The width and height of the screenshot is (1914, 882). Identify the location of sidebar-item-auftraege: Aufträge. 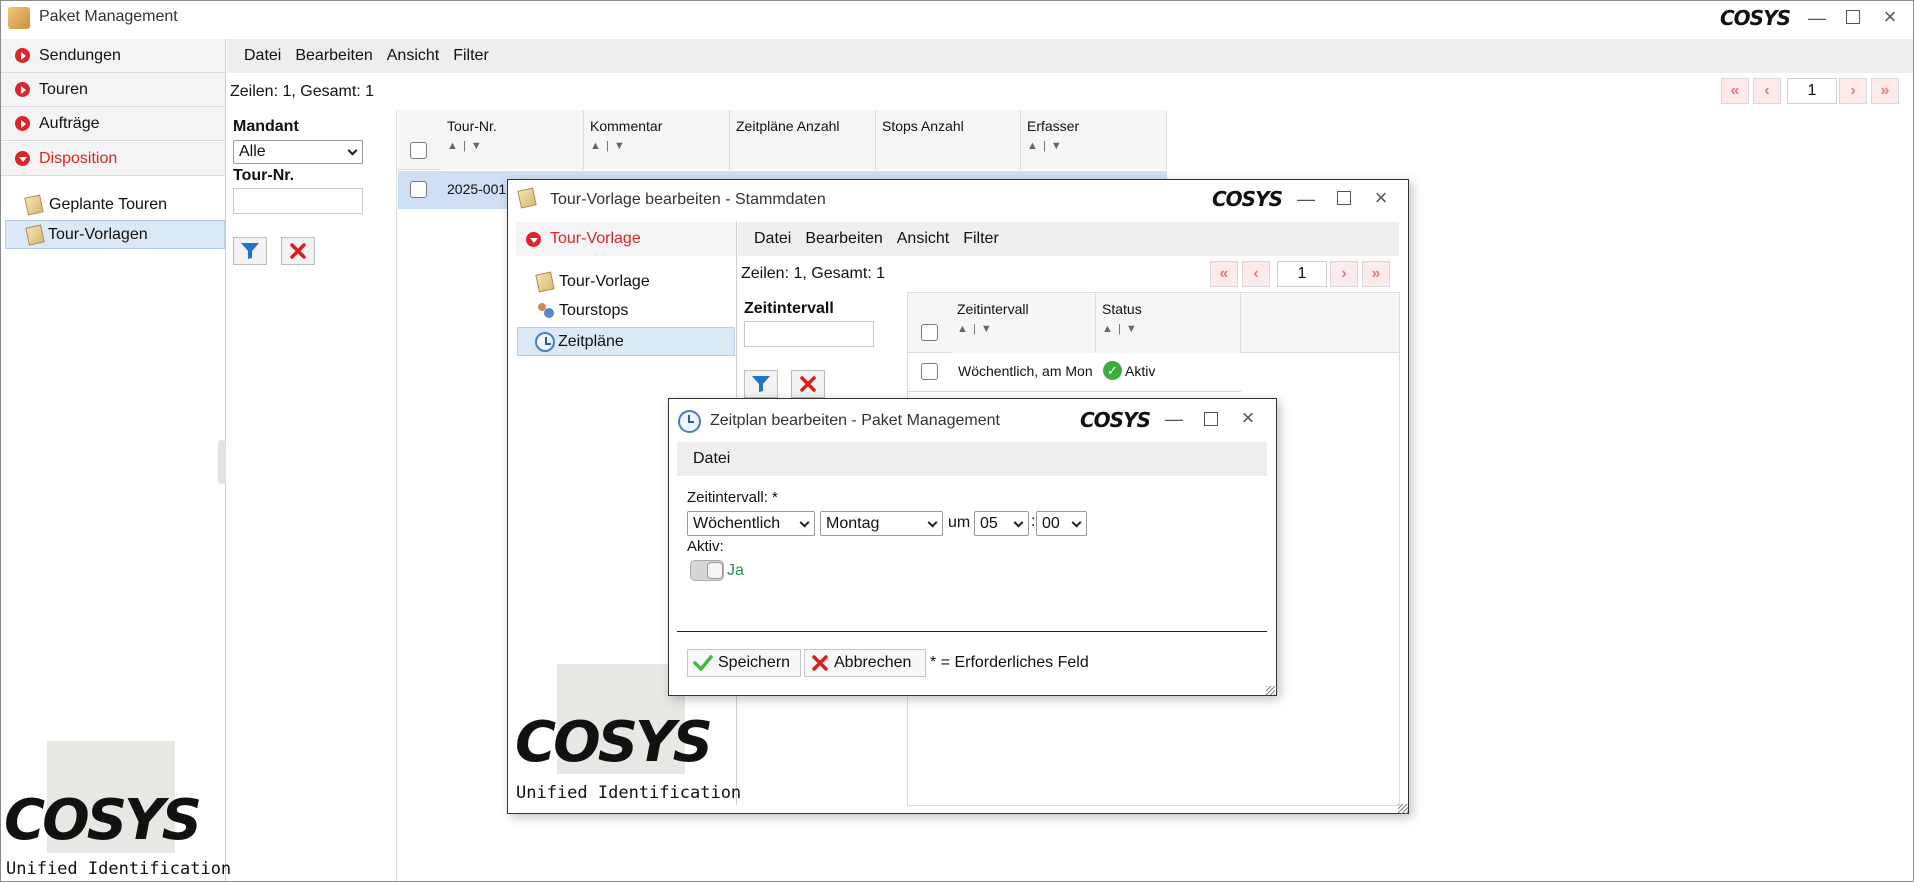
(113, 124).